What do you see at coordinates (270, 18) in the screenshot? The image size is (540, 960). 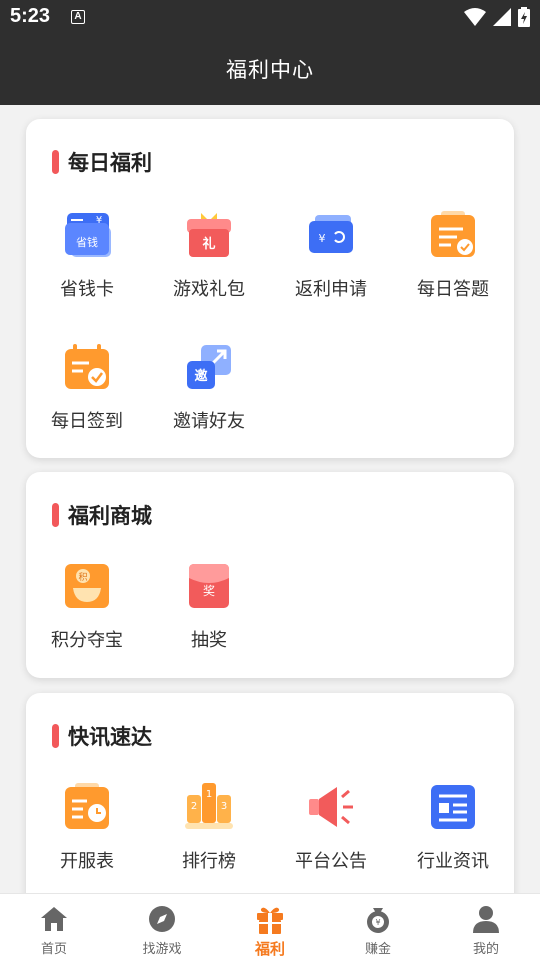 I see `status-bar: 5:23 A` at bounding box center [270, 18].